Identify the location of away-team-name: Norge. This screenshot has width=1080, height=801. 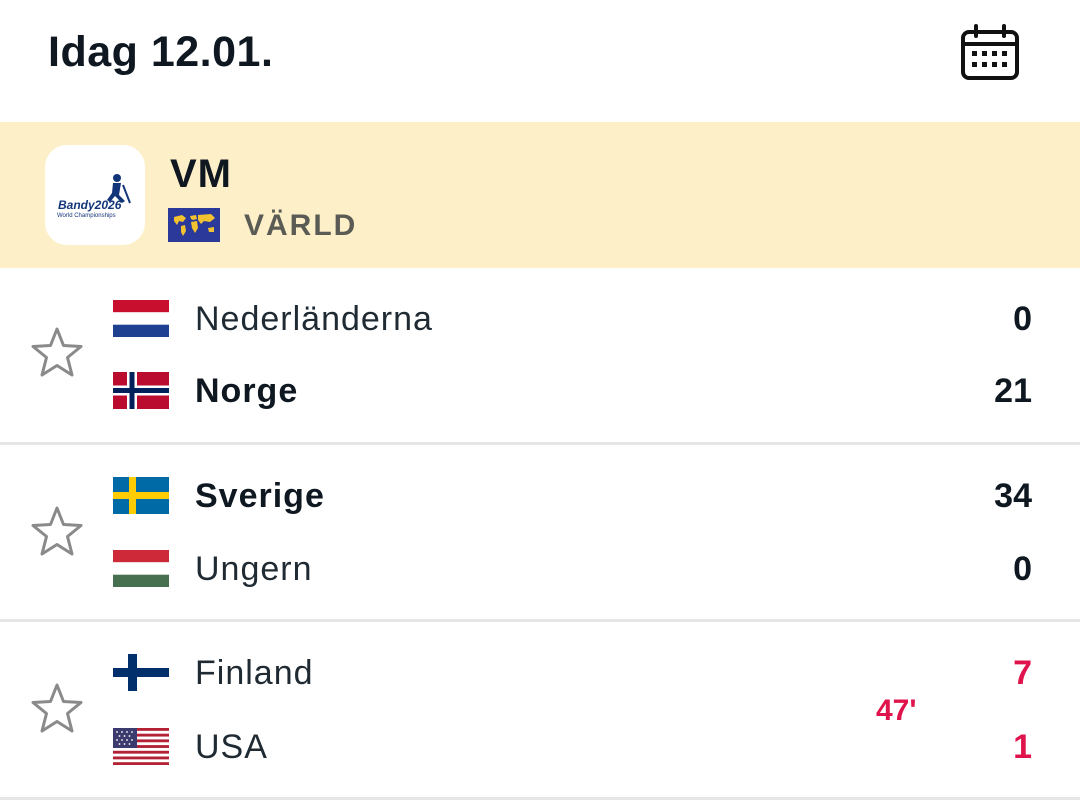
(247, 391).